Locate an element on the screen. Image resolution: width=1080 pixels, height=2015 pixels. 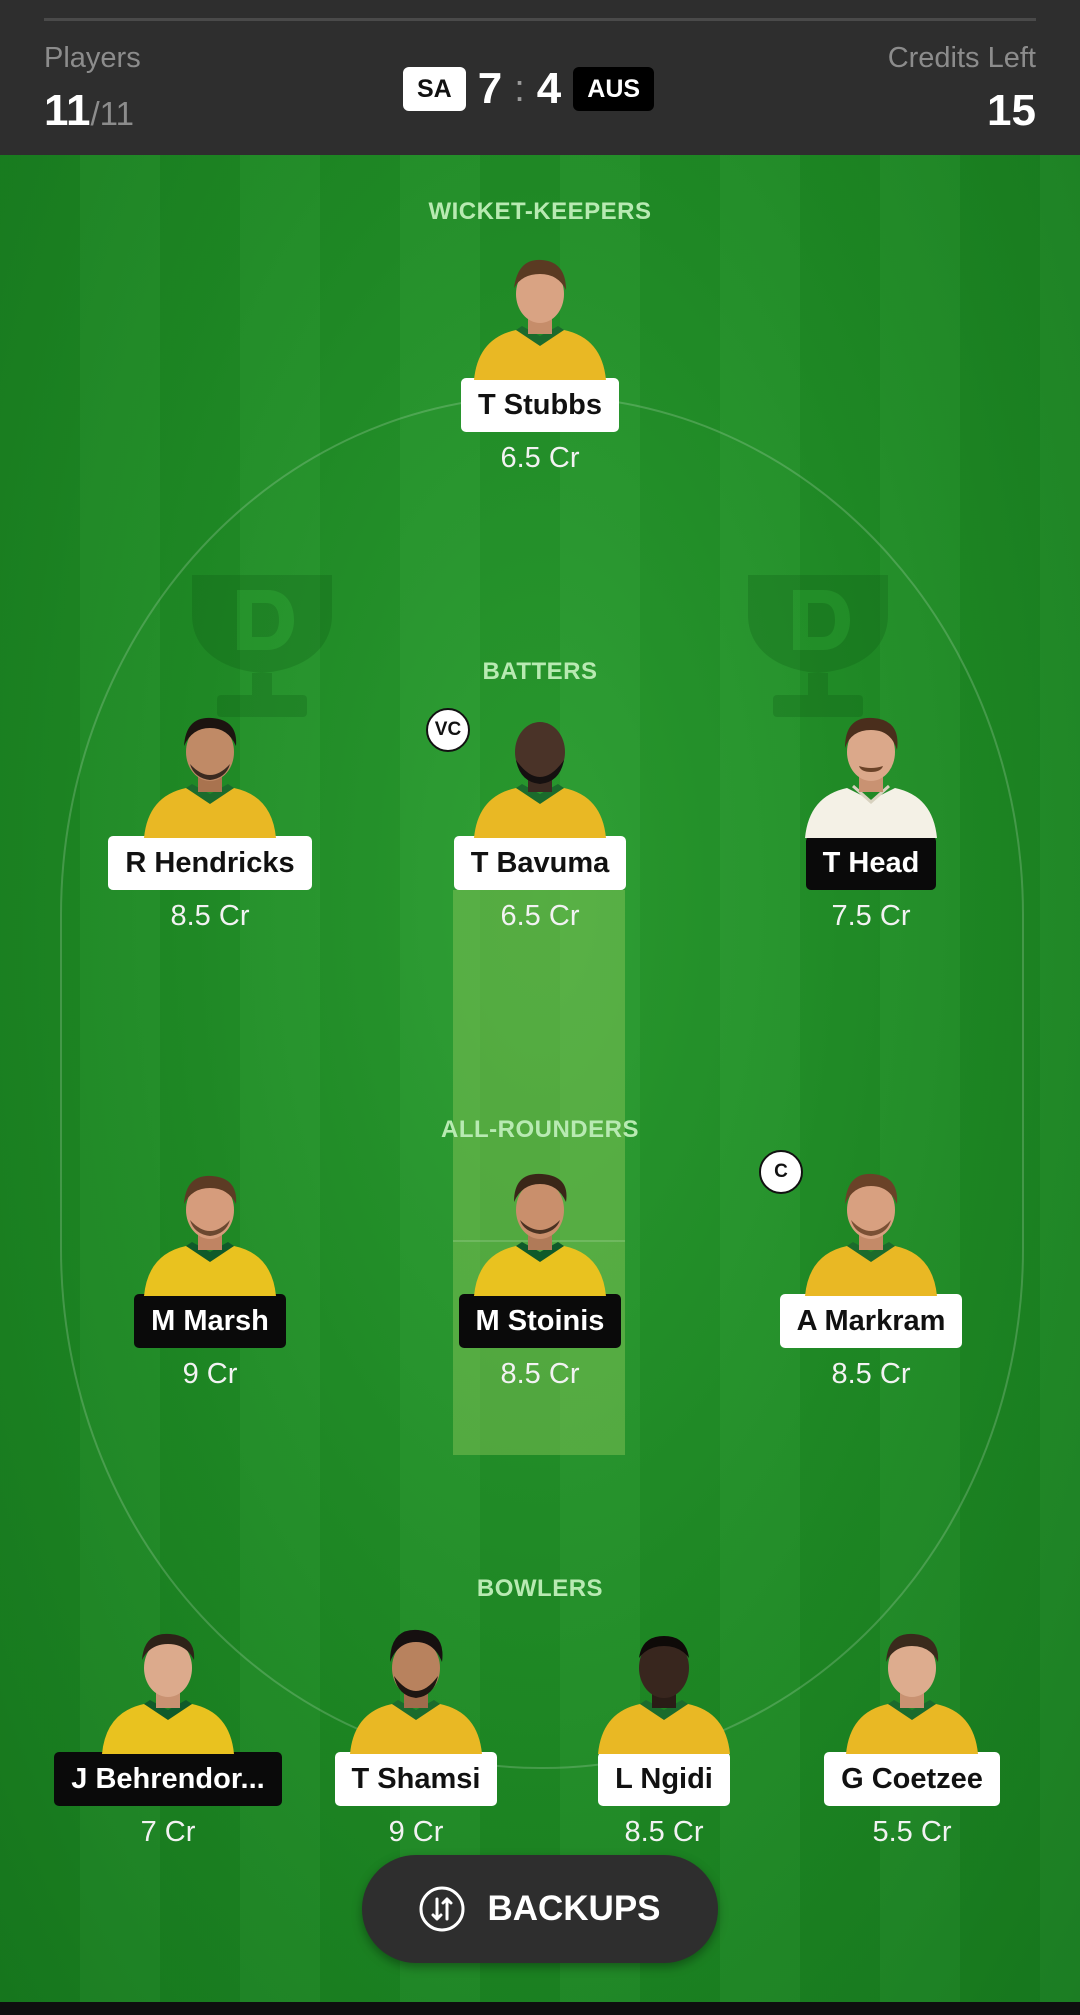
player-name: M Stoinis is located at coordinates (540, 1321).